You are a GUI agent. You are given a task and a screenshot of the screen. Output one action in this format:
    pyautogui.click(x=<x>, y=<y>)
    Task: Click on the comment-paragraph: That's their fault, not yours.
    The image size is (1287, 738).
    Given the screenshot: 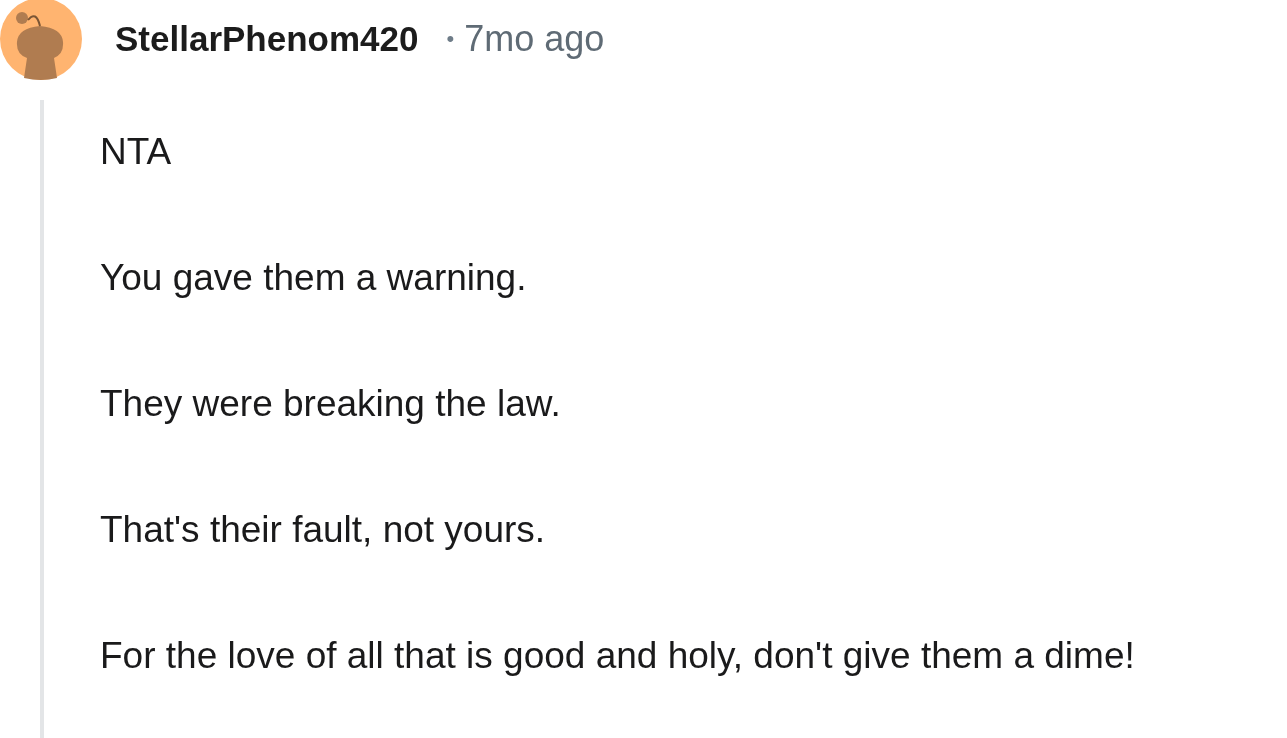 What is the action you would take?
    pyautogui.click(x=323, y=530)
    